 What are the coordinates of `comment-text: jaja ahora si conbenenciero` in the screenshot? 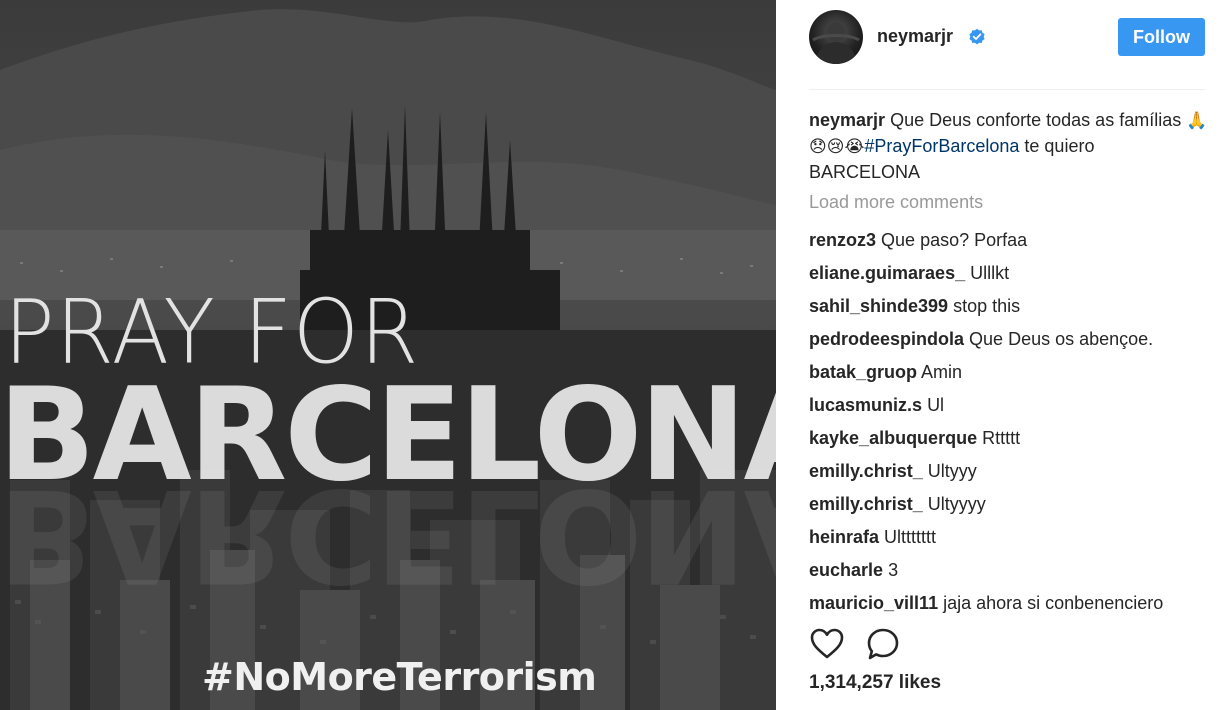 It's located at (1053, 603).